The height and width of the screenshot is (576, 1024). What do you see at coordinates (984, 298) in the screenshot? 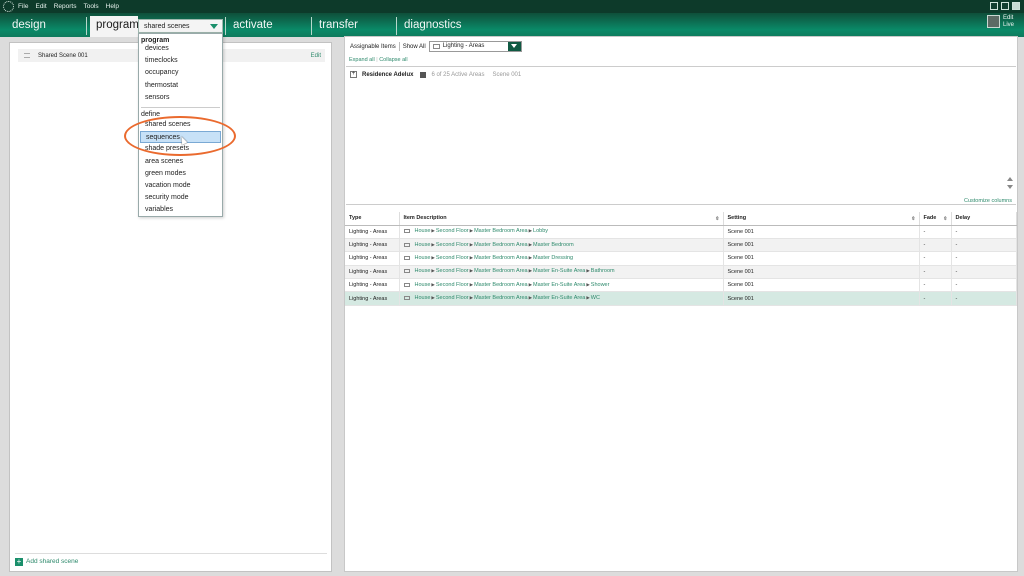
I see `cell-delay: -` at bounding box center [984, 298].